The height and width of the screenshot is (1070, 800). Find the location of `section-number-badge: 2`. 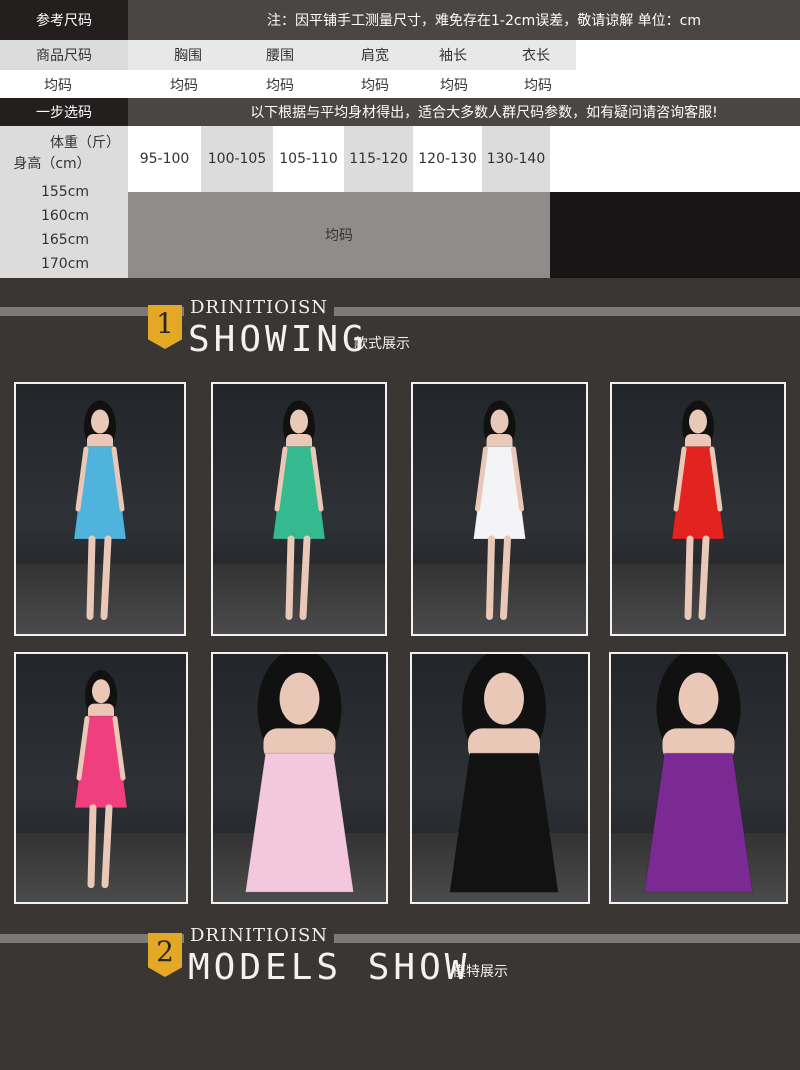

section-number-badge: 2 is located at coordinates (165, 955).